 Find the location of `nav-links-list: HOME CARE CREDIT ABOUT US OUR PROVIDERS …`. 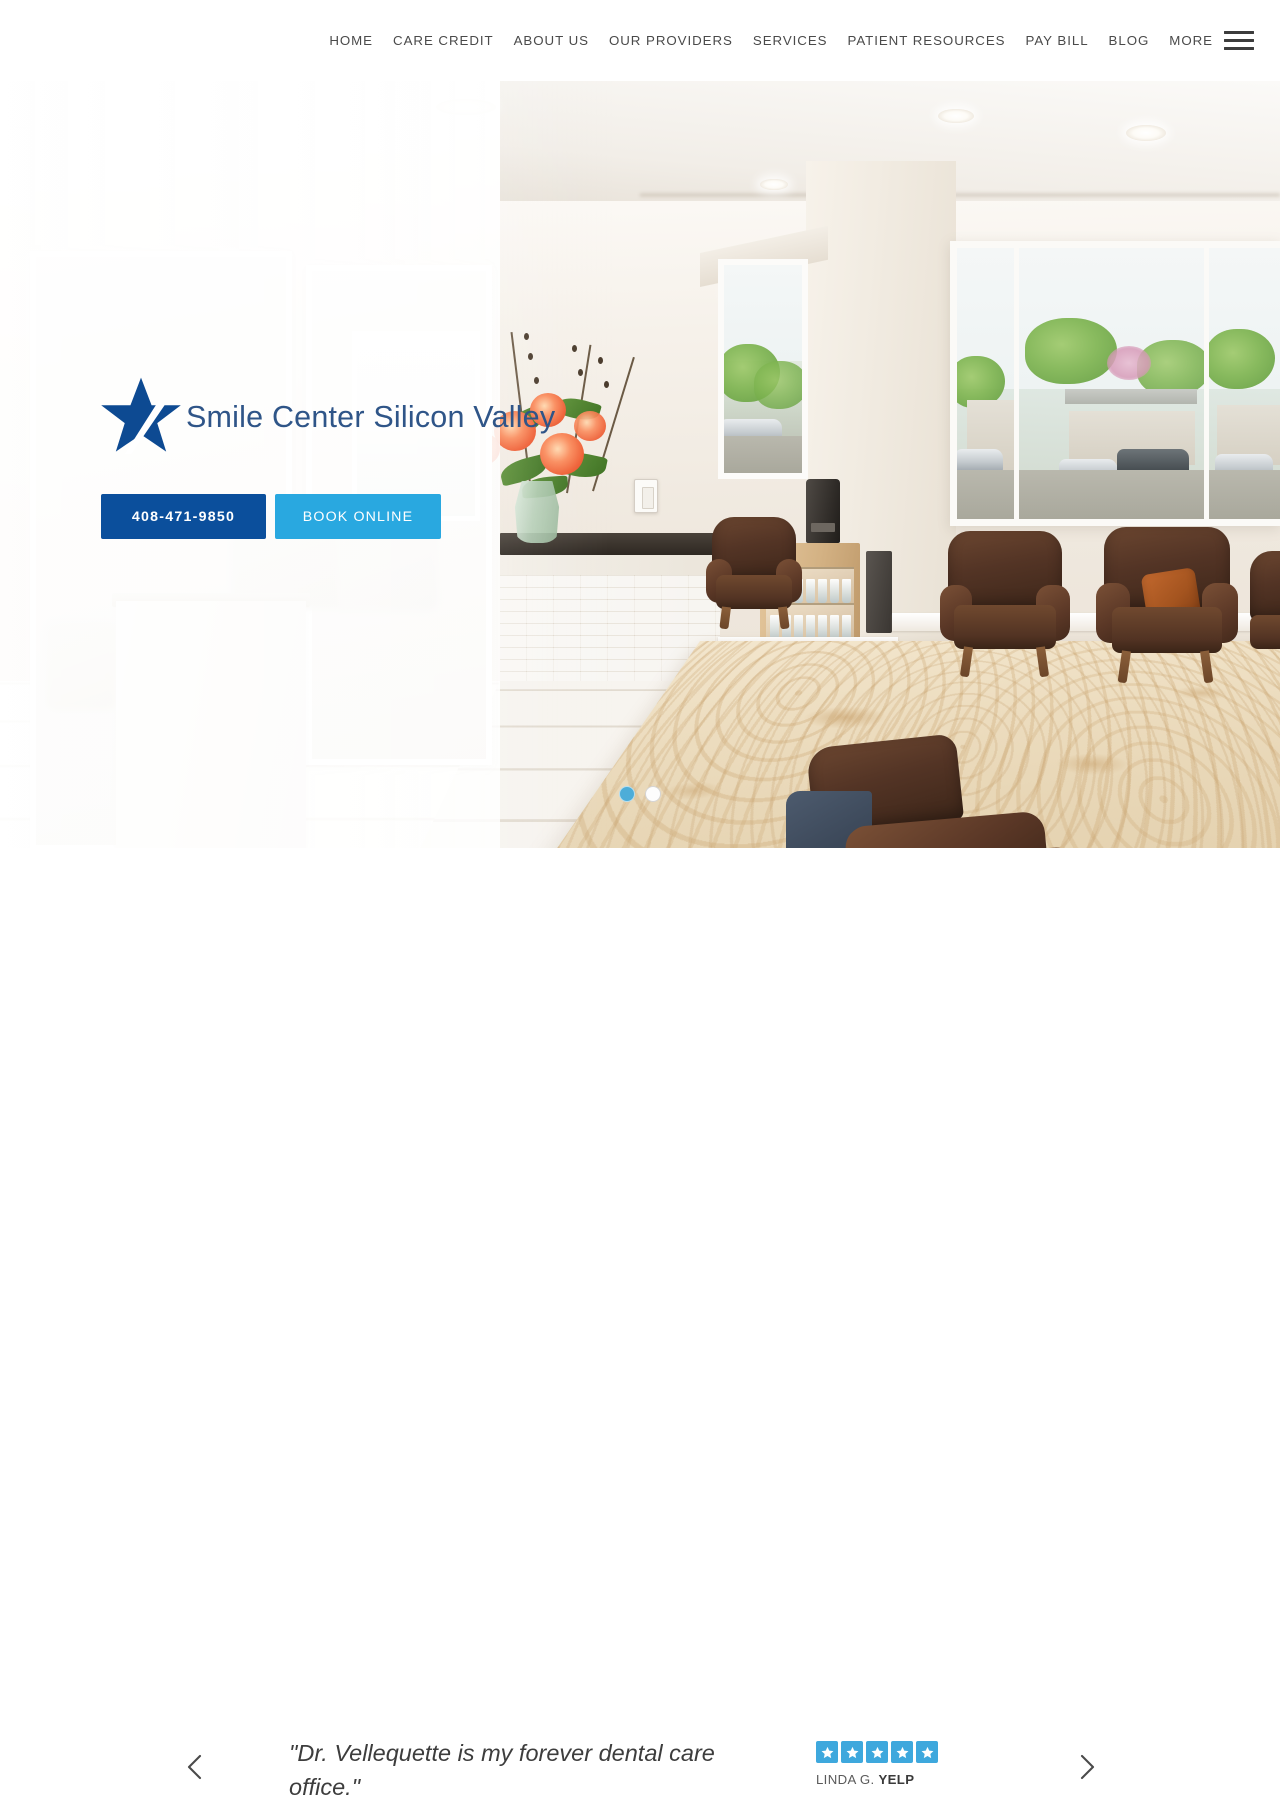

nav-links-list: HOME CARE CREDIT ABOUT US OUR PROVIDERS … is located at coordinates (786, 40).